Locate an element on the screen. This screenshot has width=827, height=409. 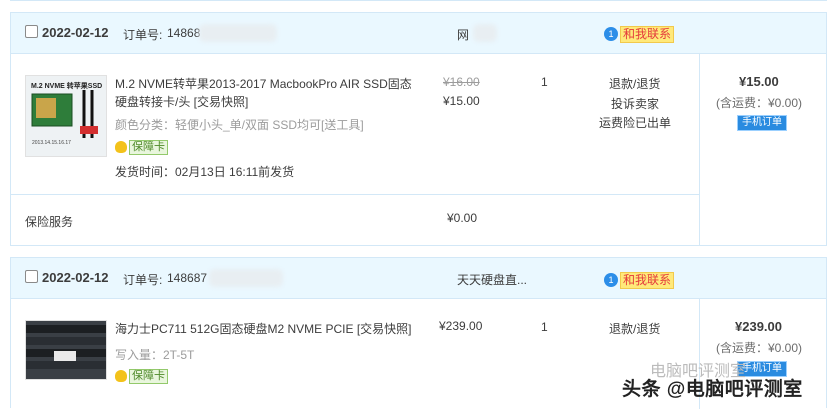
complain-link: 投诉卖家 is located at coordinates (635, 103).